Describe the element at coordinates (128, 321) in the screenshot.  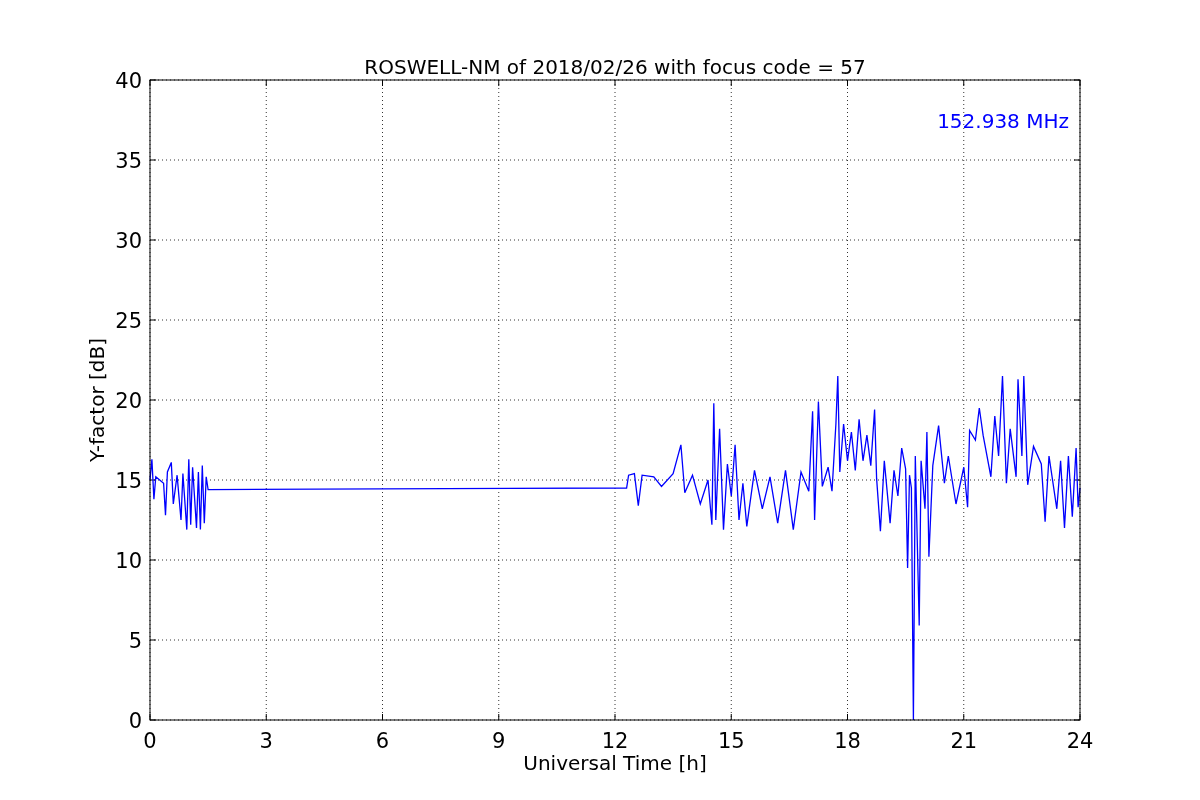
I see `y-tick-label: 25` at that location.